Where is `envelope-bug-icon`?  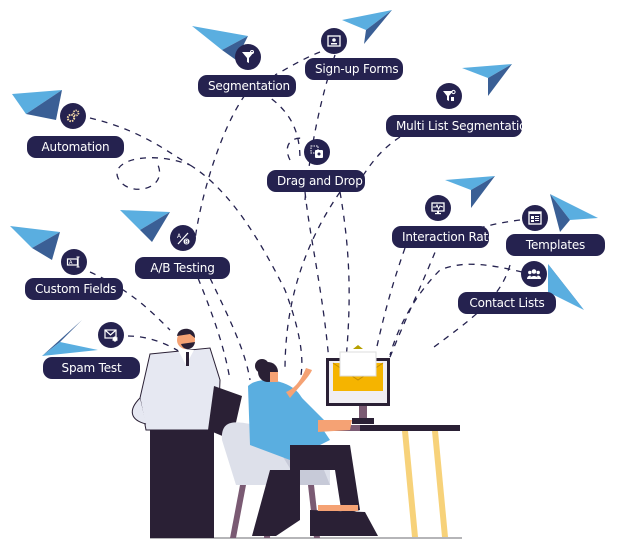
envelope-bug-icon is located at coordinates (111, 335).